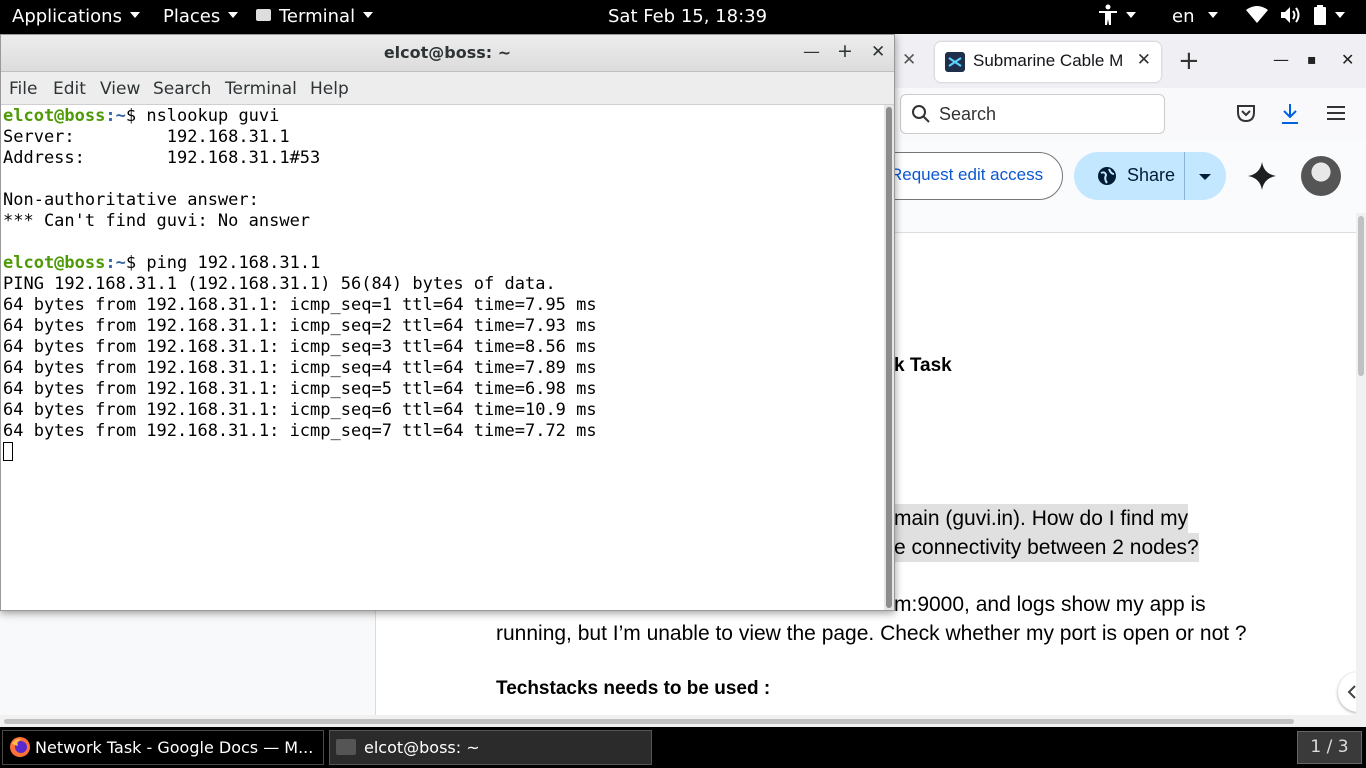  Describe the element at coordinates (233, 263) in the screenshot. I see `command-text: ping 192.168.31.1` at that location.